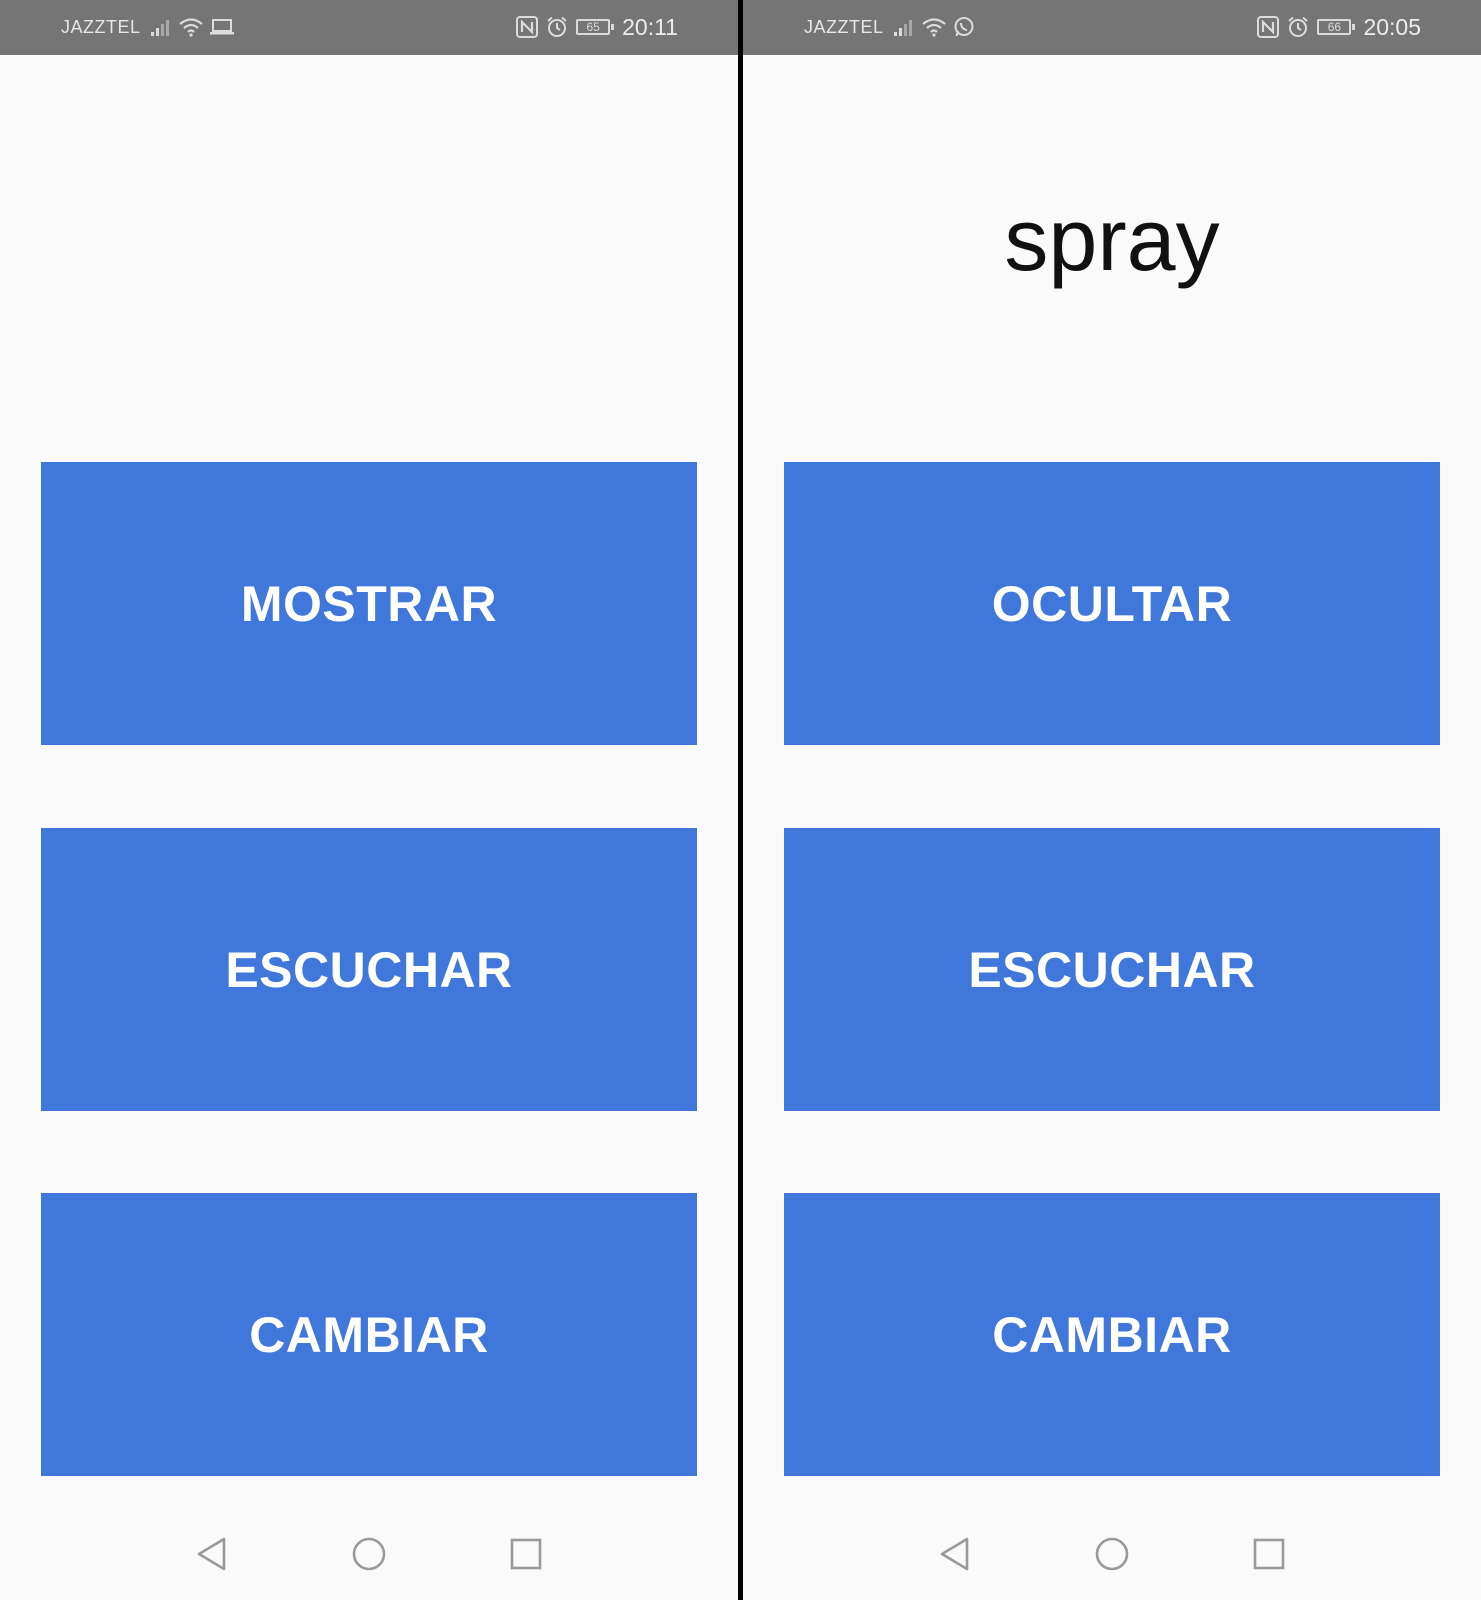  I want to click on word-display: spray, so click(1112, 239).